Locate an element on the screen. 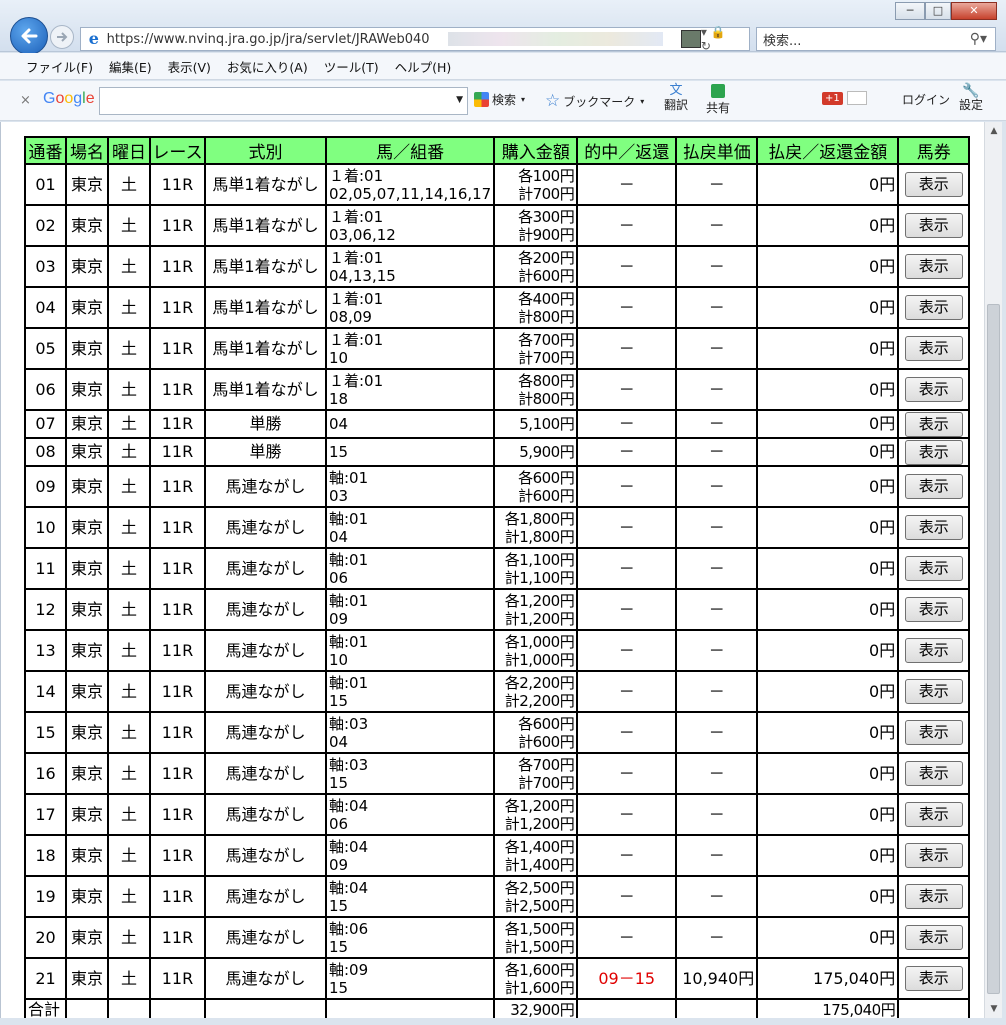  toolbar-close-icon: × is located at coordinates (25, 100).